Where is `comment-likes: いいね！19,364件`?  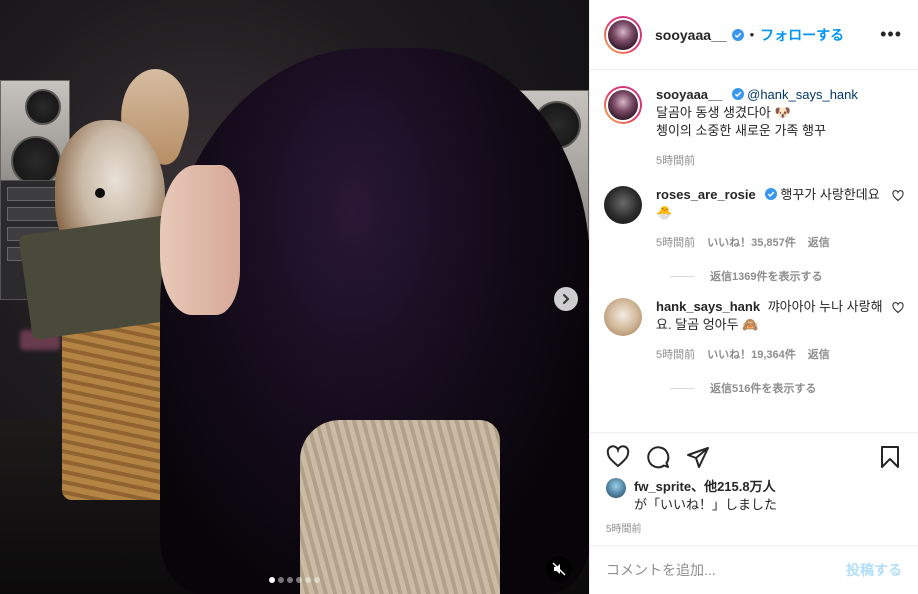
comment-likes: いいね！19,364件 is located at coordinates (751, 355).